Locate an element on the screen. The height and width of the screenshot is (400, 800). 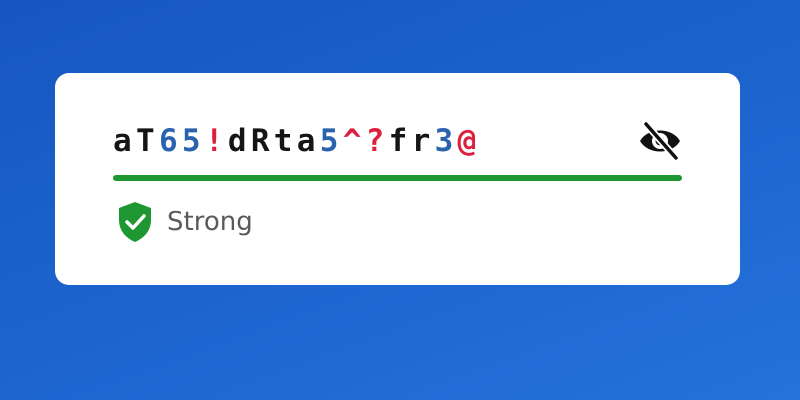
eye-slash-icon is located at coordinates (660, 141).